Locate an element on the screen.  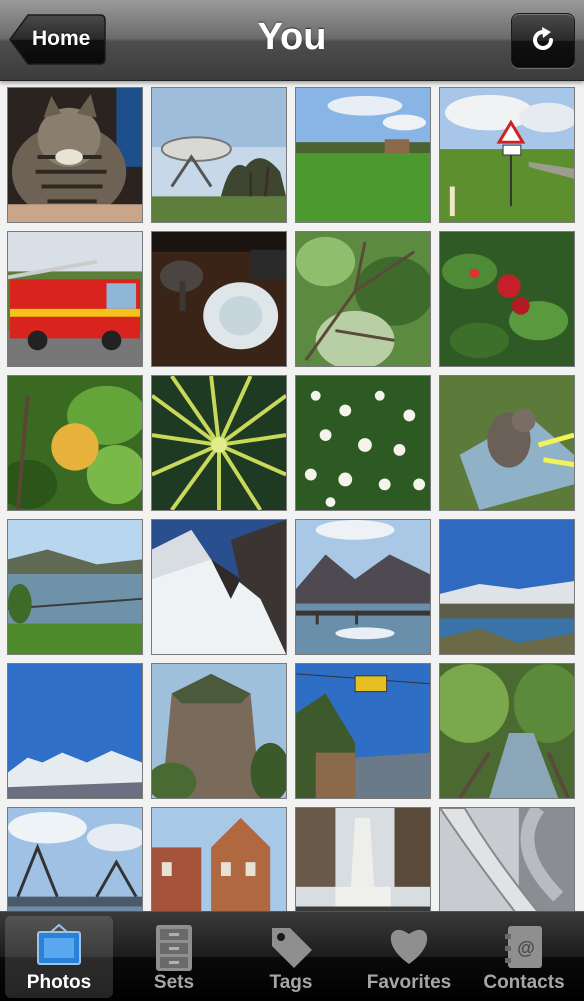
photo-thumbnail-lake-pier is located at coordinates (363, 587).